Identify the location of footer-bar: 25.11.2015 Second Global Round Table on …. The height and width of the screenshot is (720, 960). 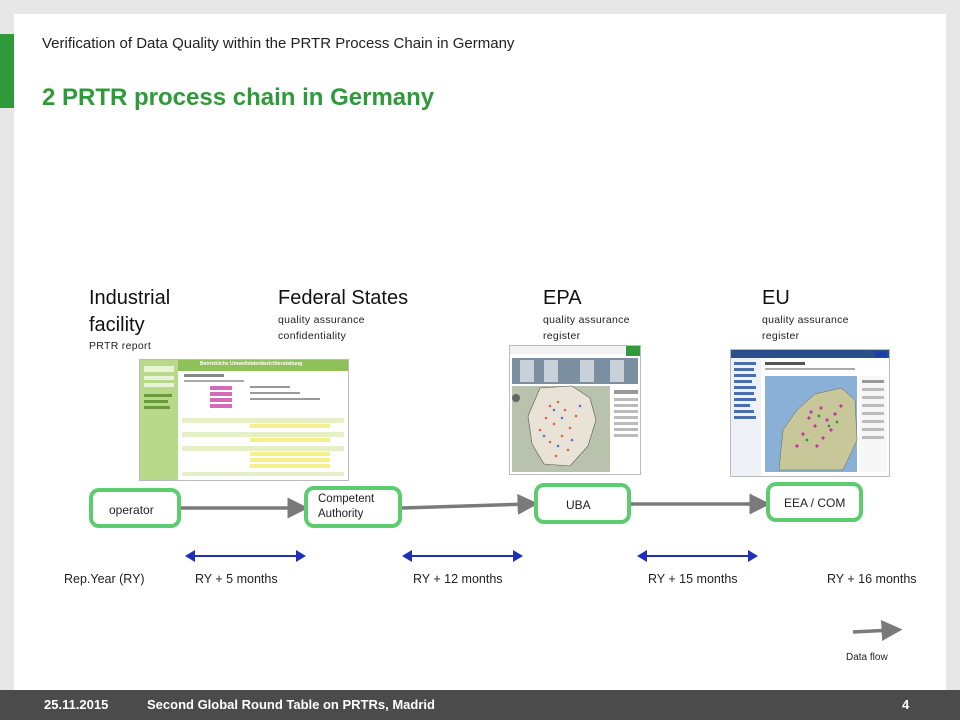
(480, 705).